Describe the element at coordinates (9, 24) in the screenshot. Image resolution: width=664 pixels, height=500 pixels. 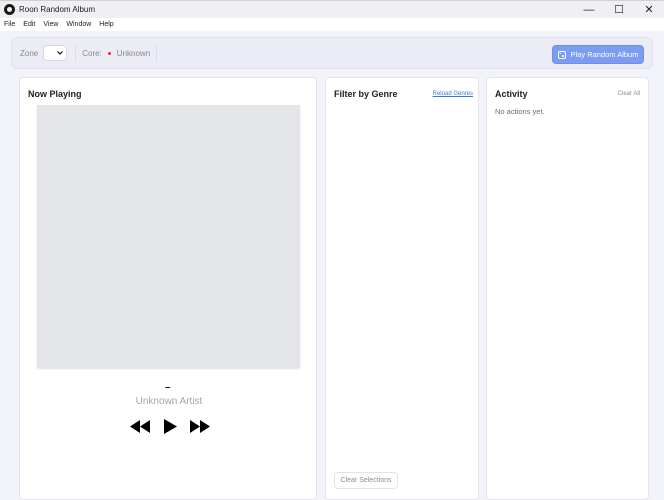
I see `menu-file: File` at that location.